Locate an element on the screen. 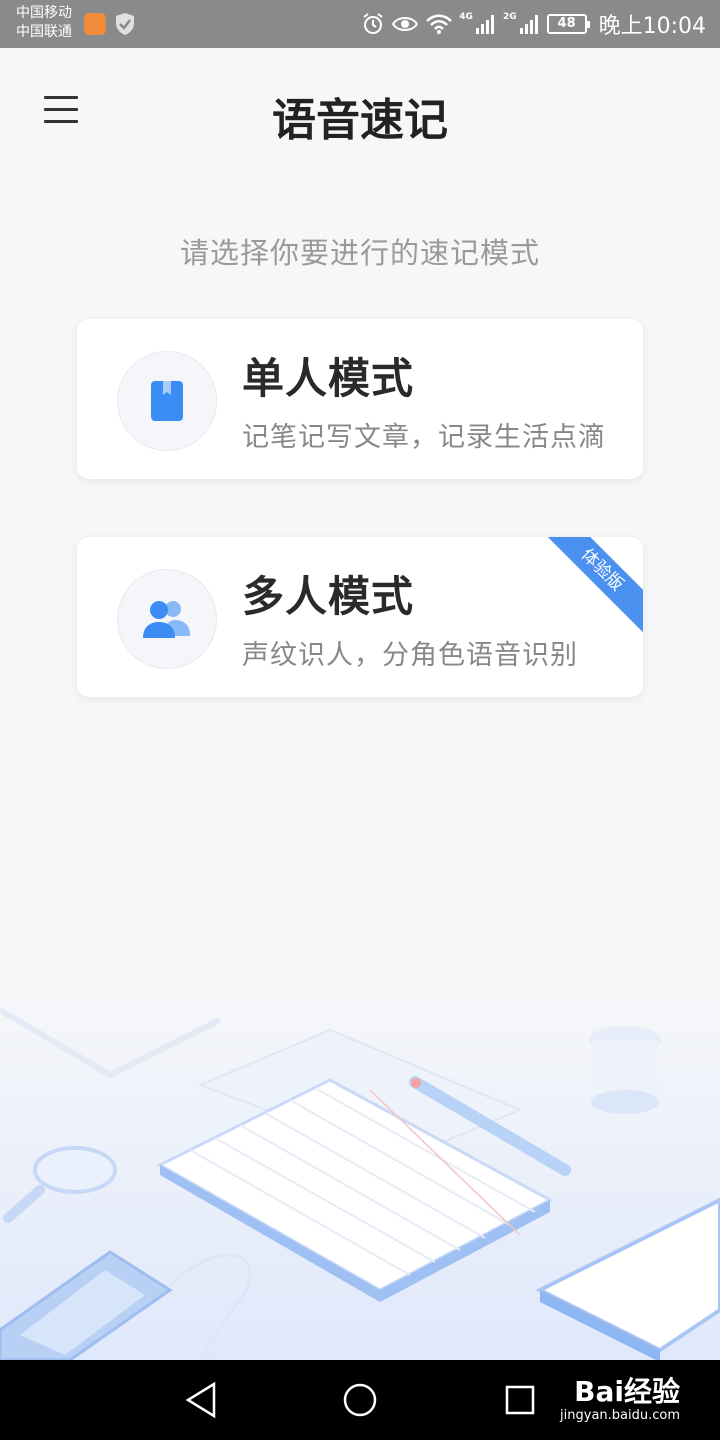  mode-prompt: 请选择你要进行的速记模式 is located at coordinates (359, 253).